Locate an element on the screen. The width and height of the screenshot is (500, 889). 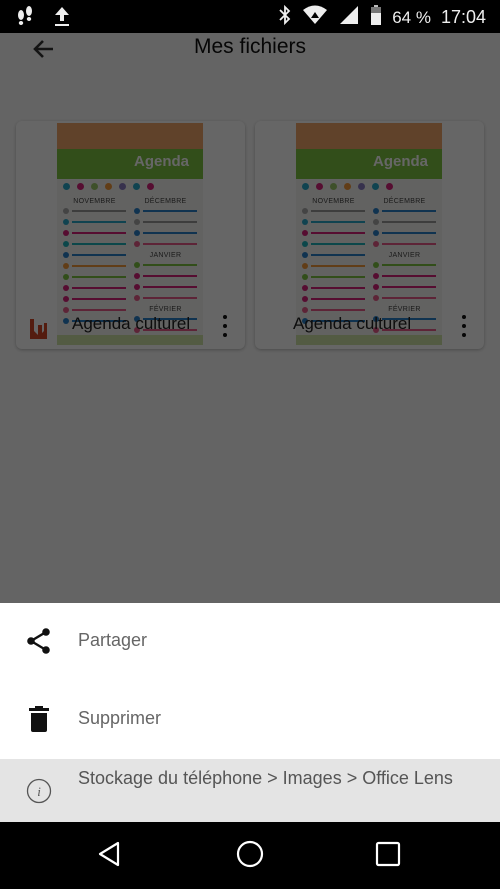
footsteps-icon is located at coordinates (25, 18).